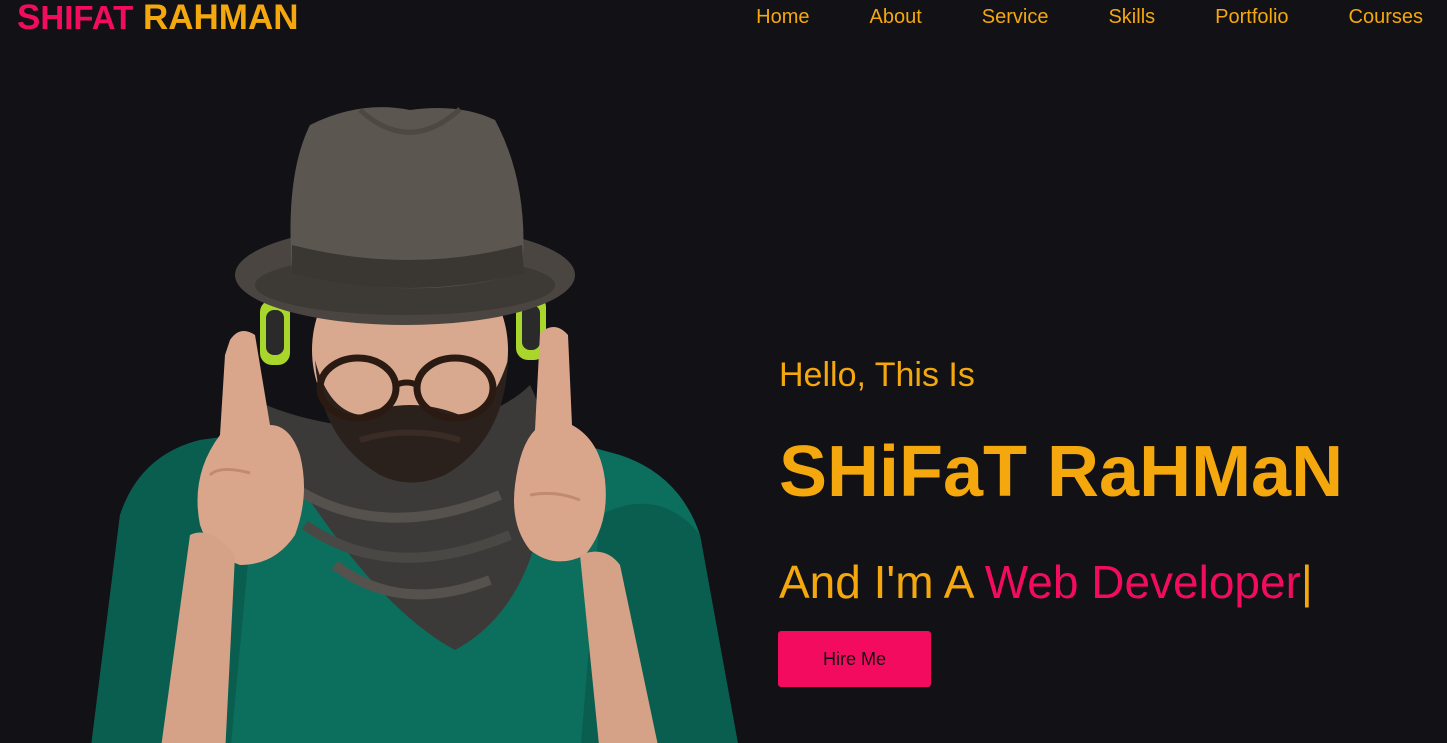 This screenshot has width=1447, height=743. Describe the element at coordinates (1251, 17) in the screenshot. I see `nav-link-portfolio: Portfolio` at that location.